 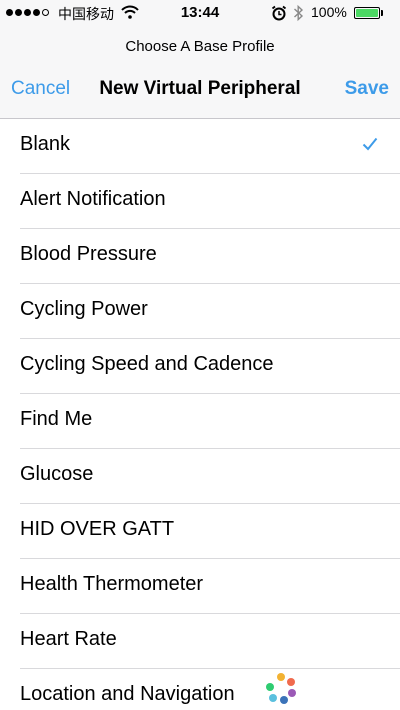 What do you see at coordinates (279, 14) in the screenshot?
I see `alarm-icon` at bounding box center [279, 14].